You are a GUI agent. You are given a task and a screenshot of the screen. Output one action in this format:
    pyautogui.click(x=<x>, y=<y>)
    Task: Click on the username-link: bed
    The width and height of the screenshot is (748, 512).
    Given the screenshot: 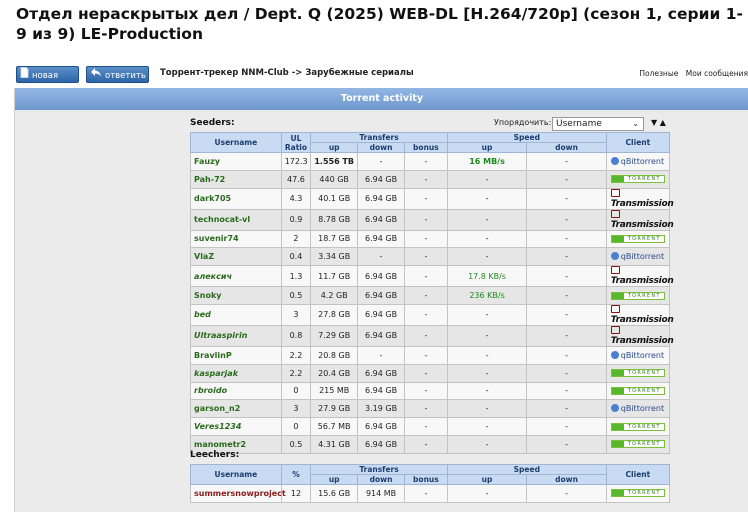 What is the action you would take?
    pyautogui.click(x=236, y=314)
    